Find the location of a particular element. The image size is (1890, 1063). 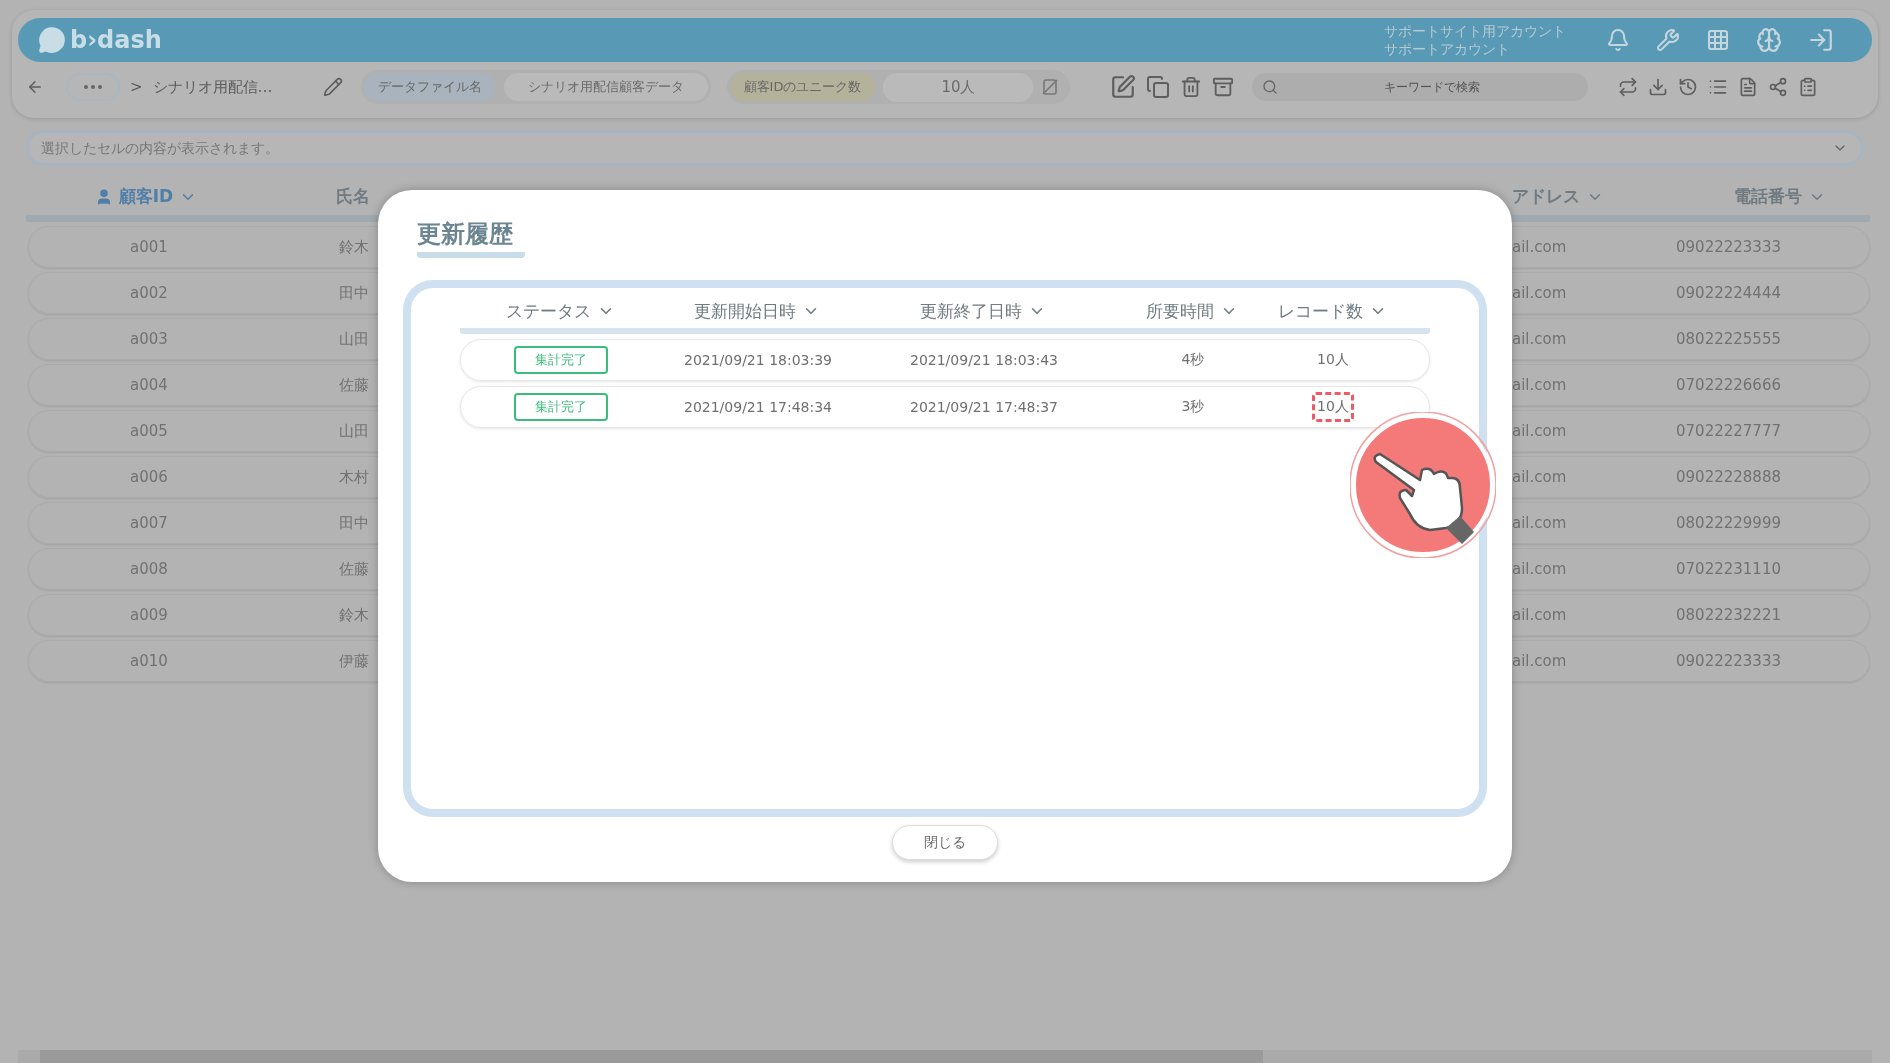

cell-content-field: 選択したセルの内容が表示されます。 is located at coordinates (945, 148).